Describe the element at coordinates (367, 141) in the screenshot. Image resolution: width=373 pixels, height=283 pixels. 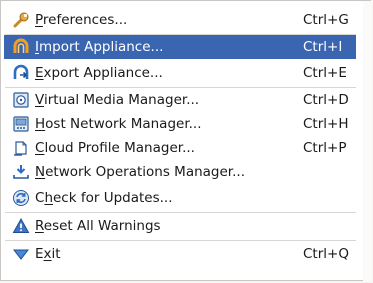
I see `menu-right-rail` at that location.